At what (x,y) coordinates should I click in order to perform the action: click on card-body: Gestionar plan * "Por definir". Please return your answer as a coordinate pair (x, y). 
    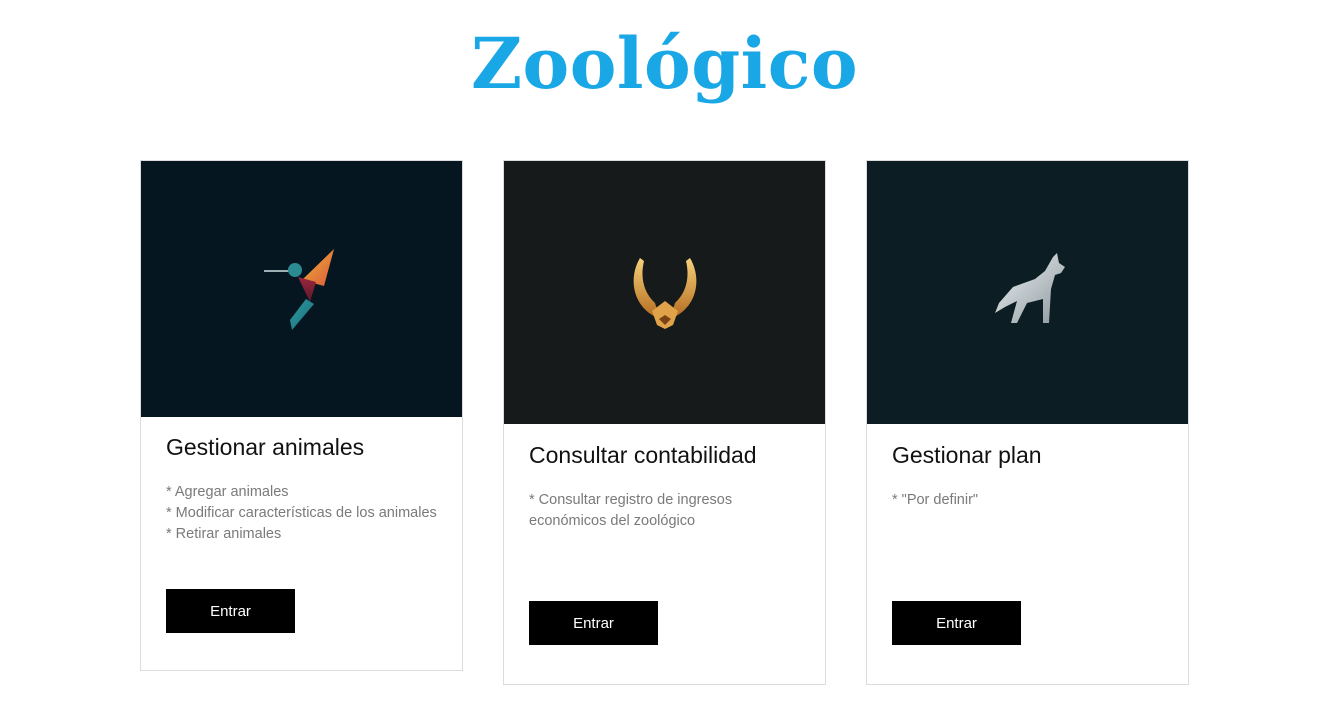
    Looking at the image, I should click on (1030, 476).